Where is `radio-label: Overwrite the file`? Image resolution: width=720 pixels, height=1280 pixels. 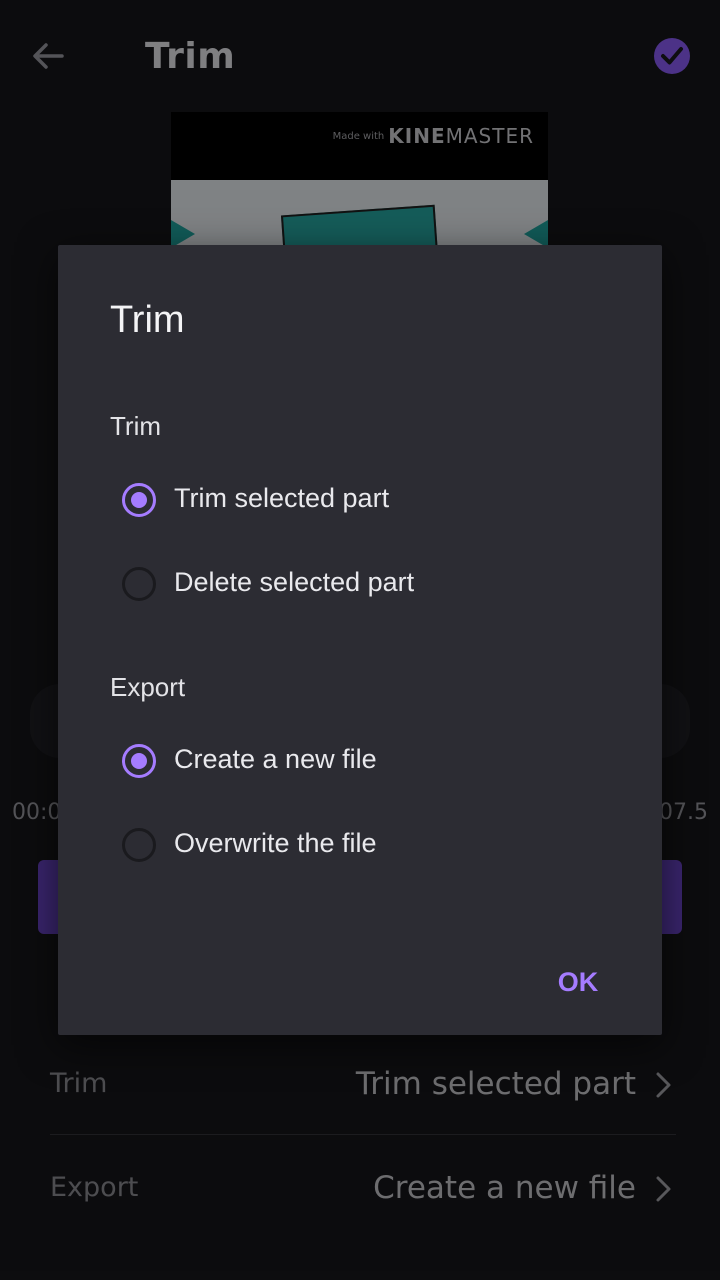 radio-label: Overwrite the file is located at coordinates (275, 843).